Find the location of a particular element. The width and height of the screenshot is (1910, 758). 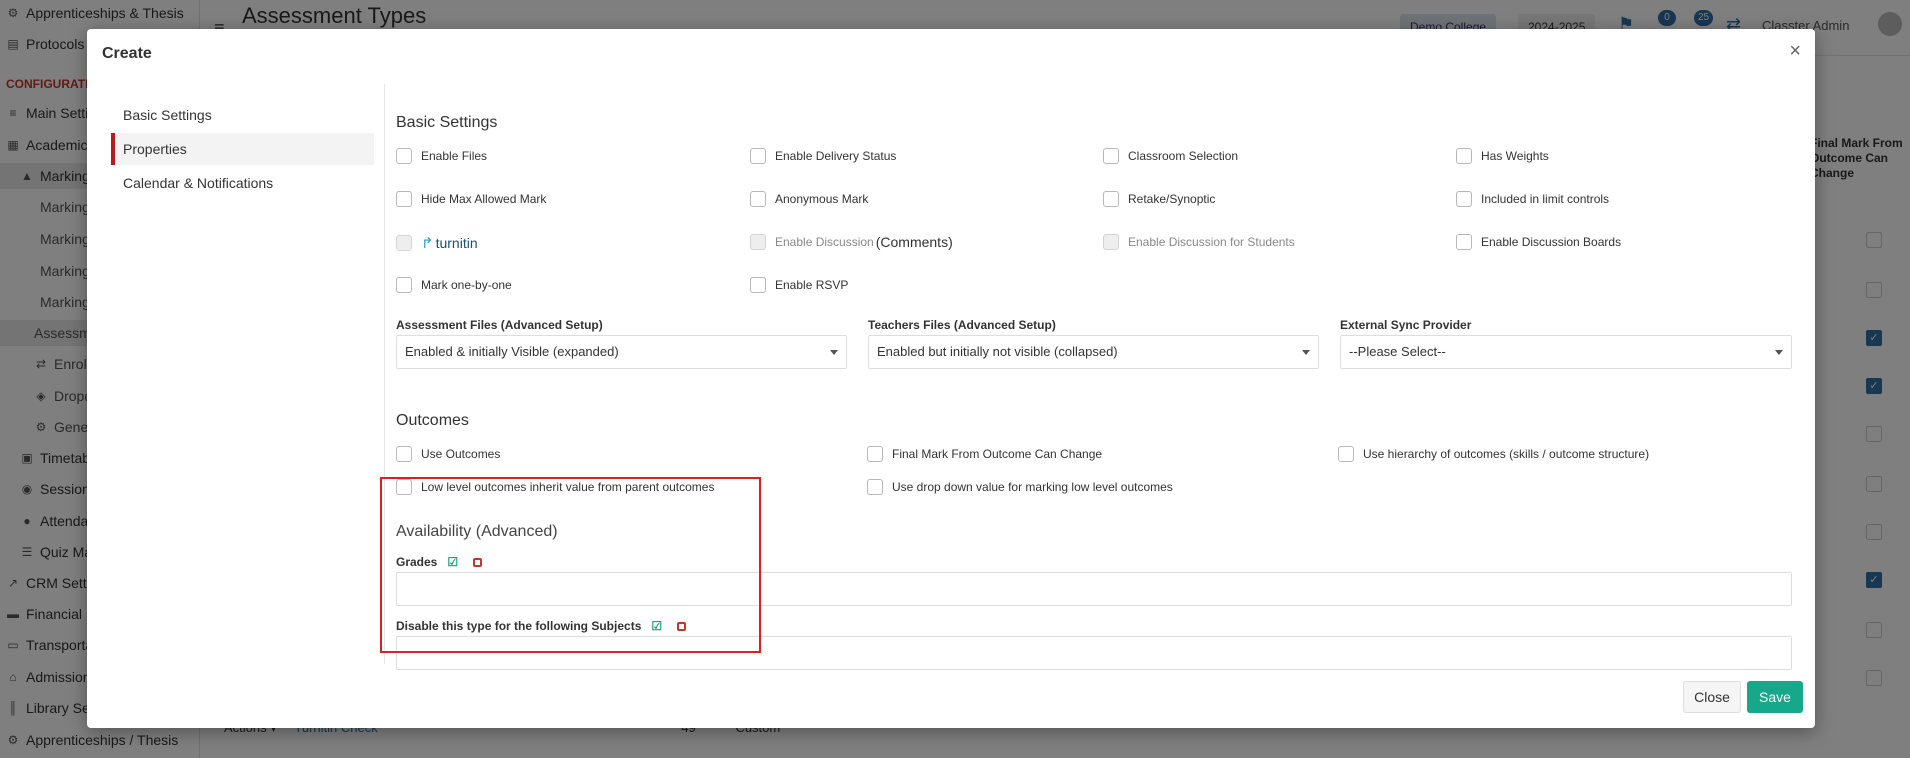

use-outcomes-checkbox: Use Outcomes is located at coordinates (448, 454).